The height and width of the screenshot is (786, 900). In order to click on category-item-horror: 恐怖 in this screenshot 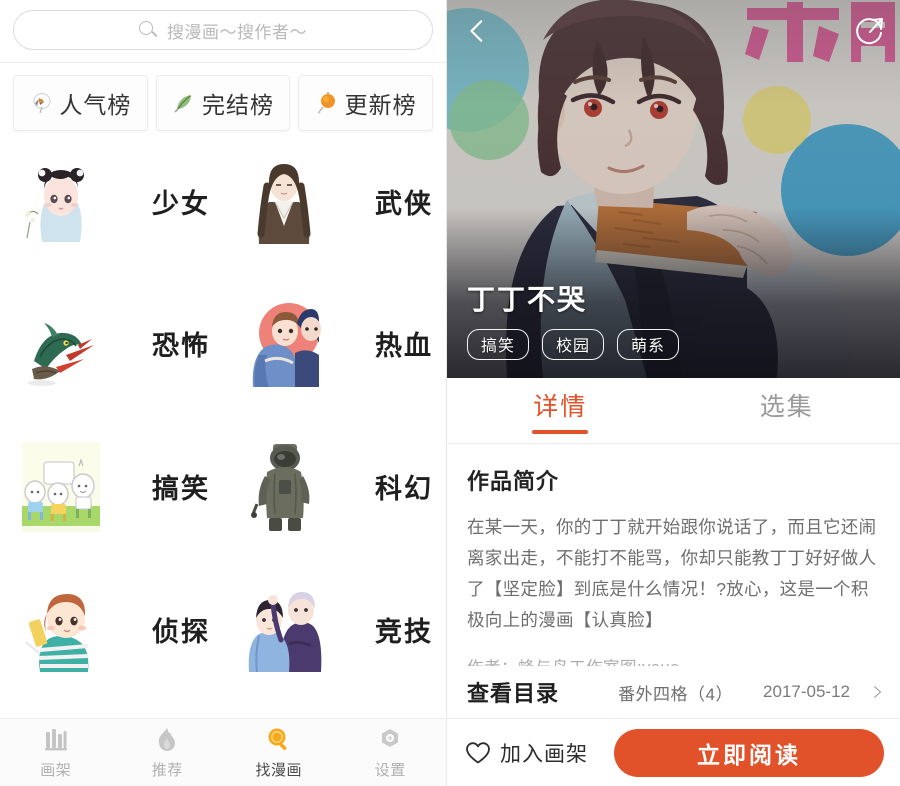, I will do `click(111, 344)`.